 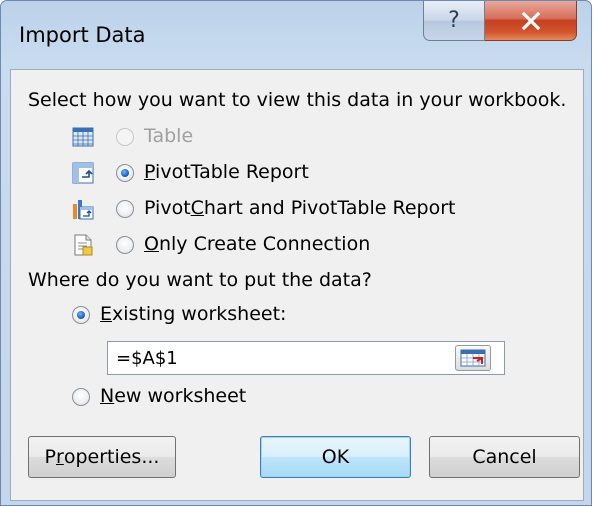 What do you see at coordinates (169, 136) in the screenshot?
I see `table-option-label: Table` at bounding box center [169, 136].